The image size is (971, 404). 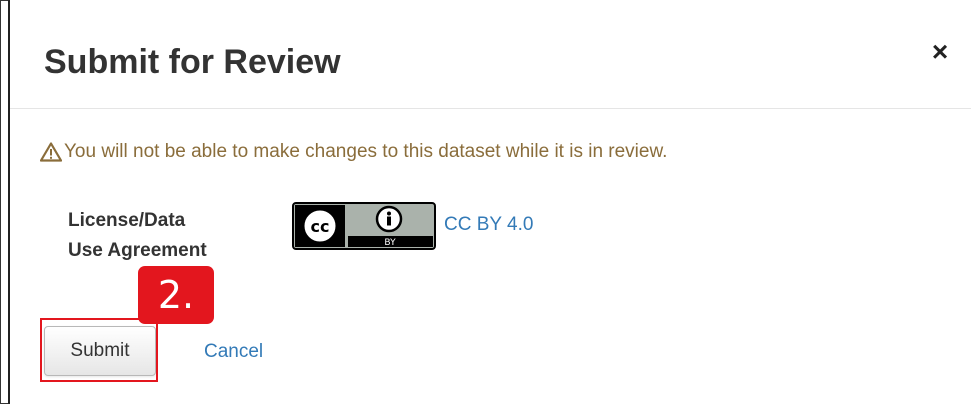 What do you see at coordinates (233, 352) in the screenshot?
I see `cancel-link: Cancel` at bounding box center [233, 352].